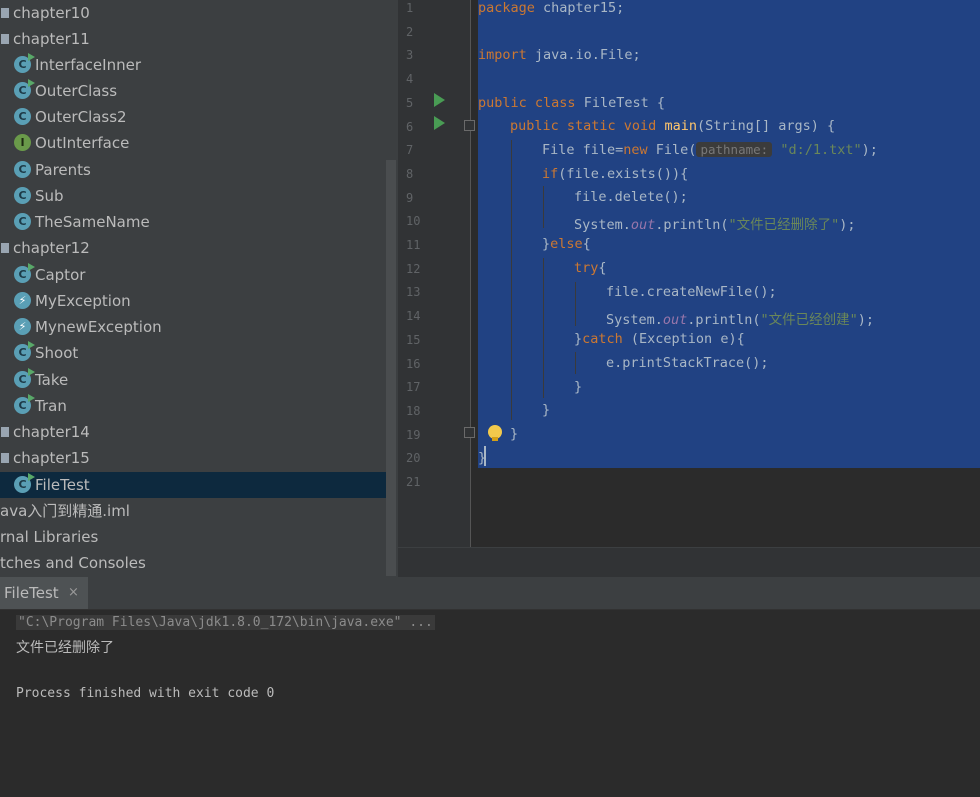 This screenshot has width=980, height=797. Describe the element at coordinates (691, 292) in the screenshot. I see `code-line-13: file.createNewFile();` at that location.